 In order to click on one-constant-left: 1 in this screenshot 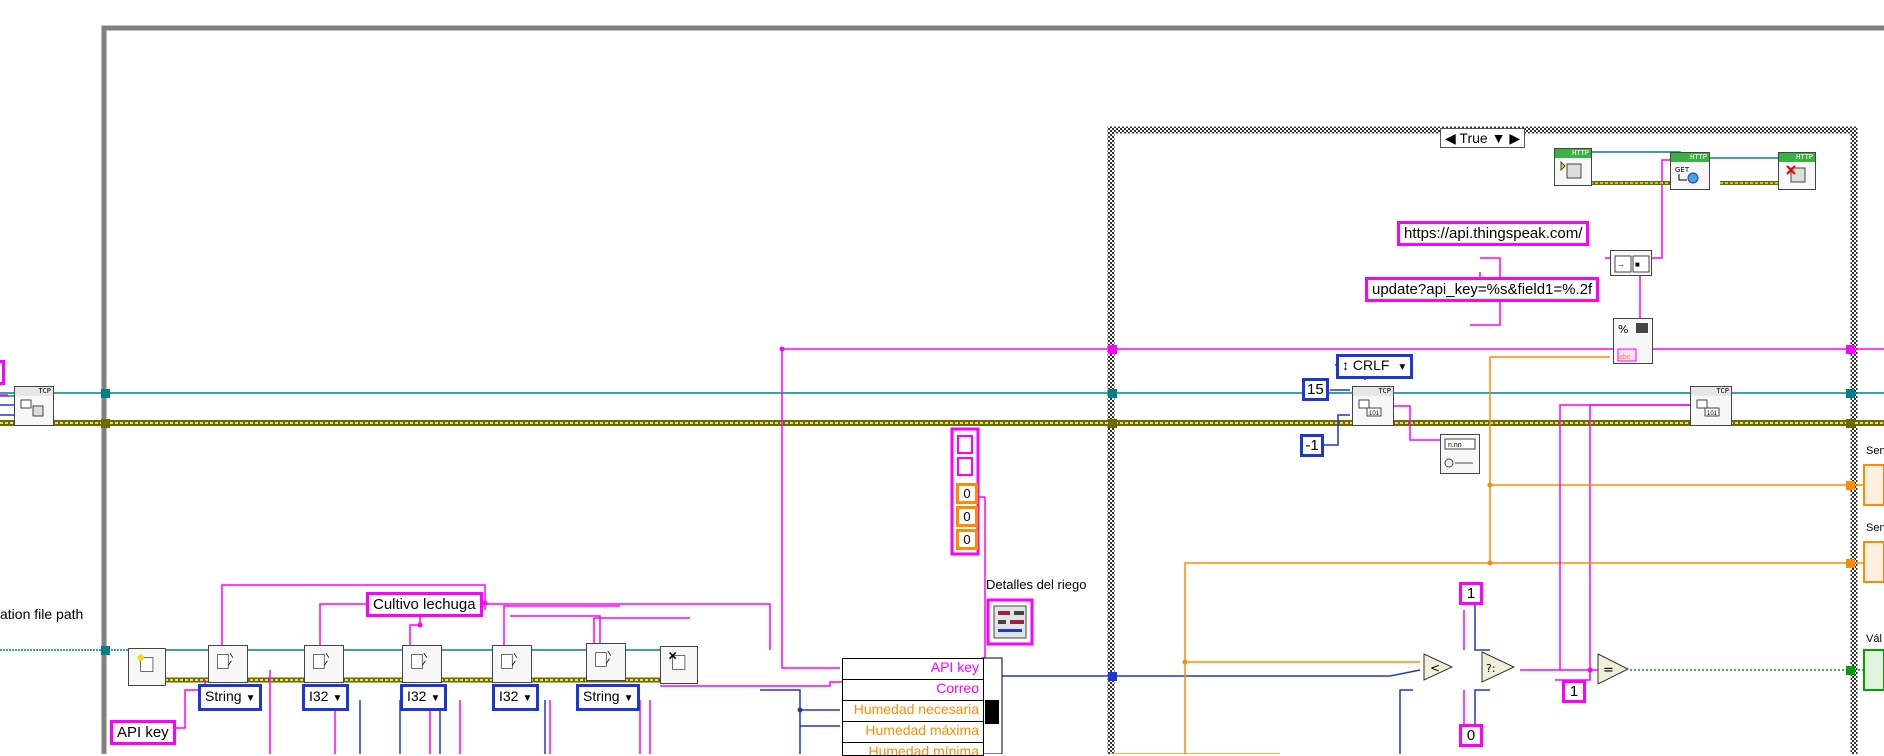, I will do `click(1574, 691)`.